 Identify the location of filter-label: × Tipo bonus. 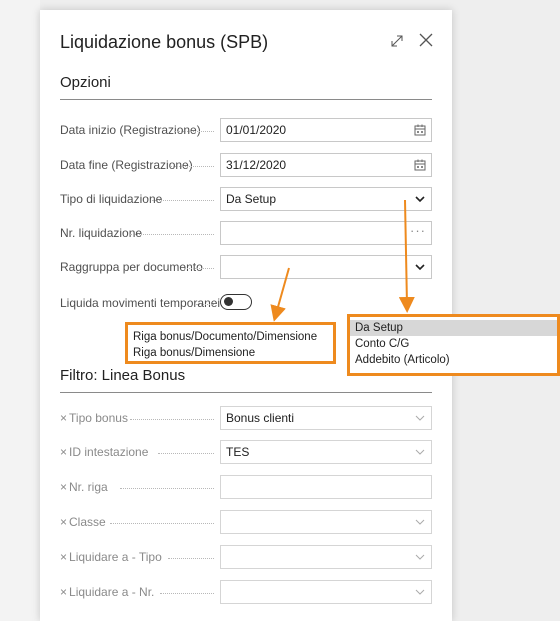
(94, 418).